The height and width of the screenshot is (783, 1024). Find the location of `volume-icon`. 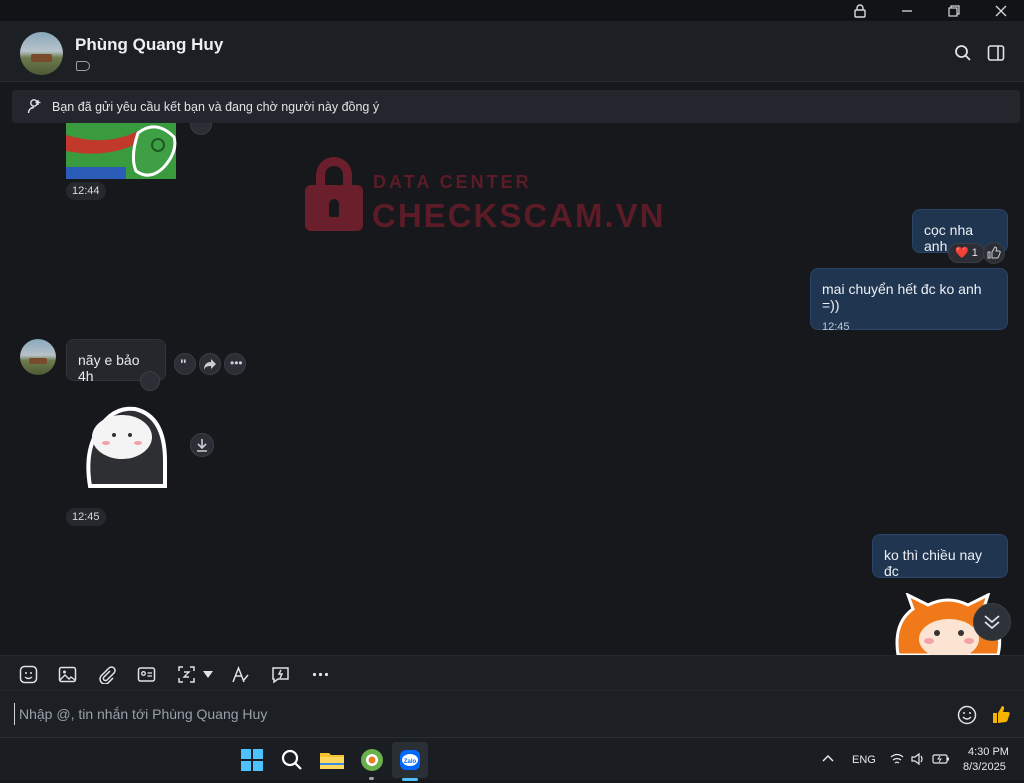

volume-icon is located at coordinates (918, 759).